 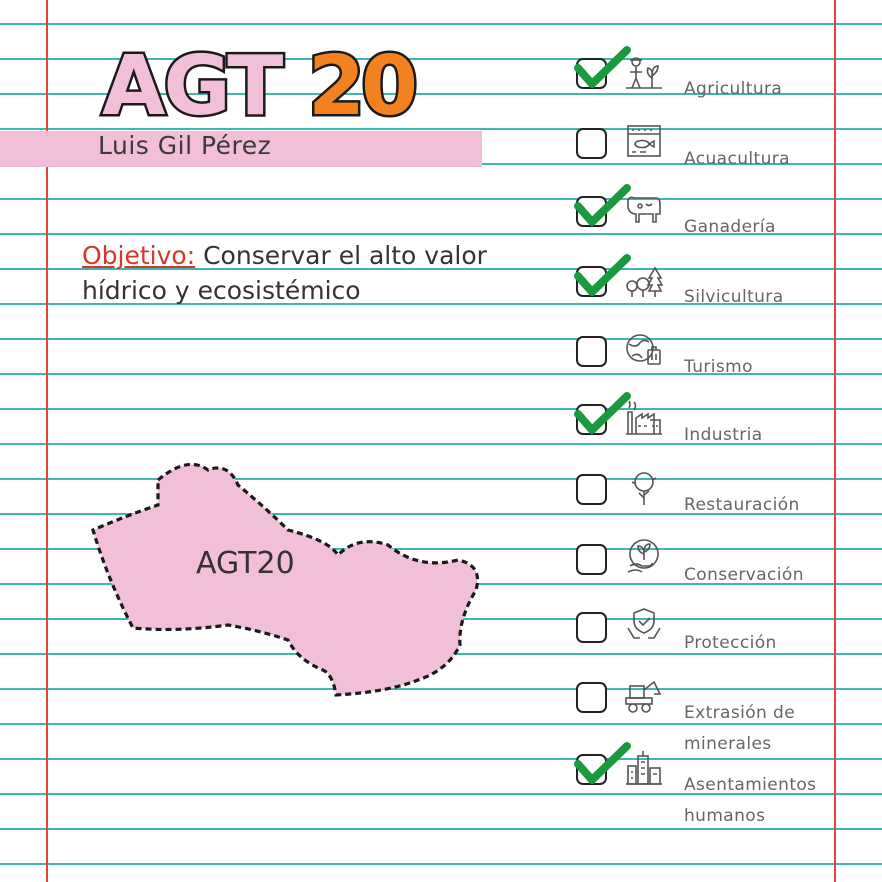 I want to click on sector-label: Asentamientos humanos, so click(x=750, y=801).